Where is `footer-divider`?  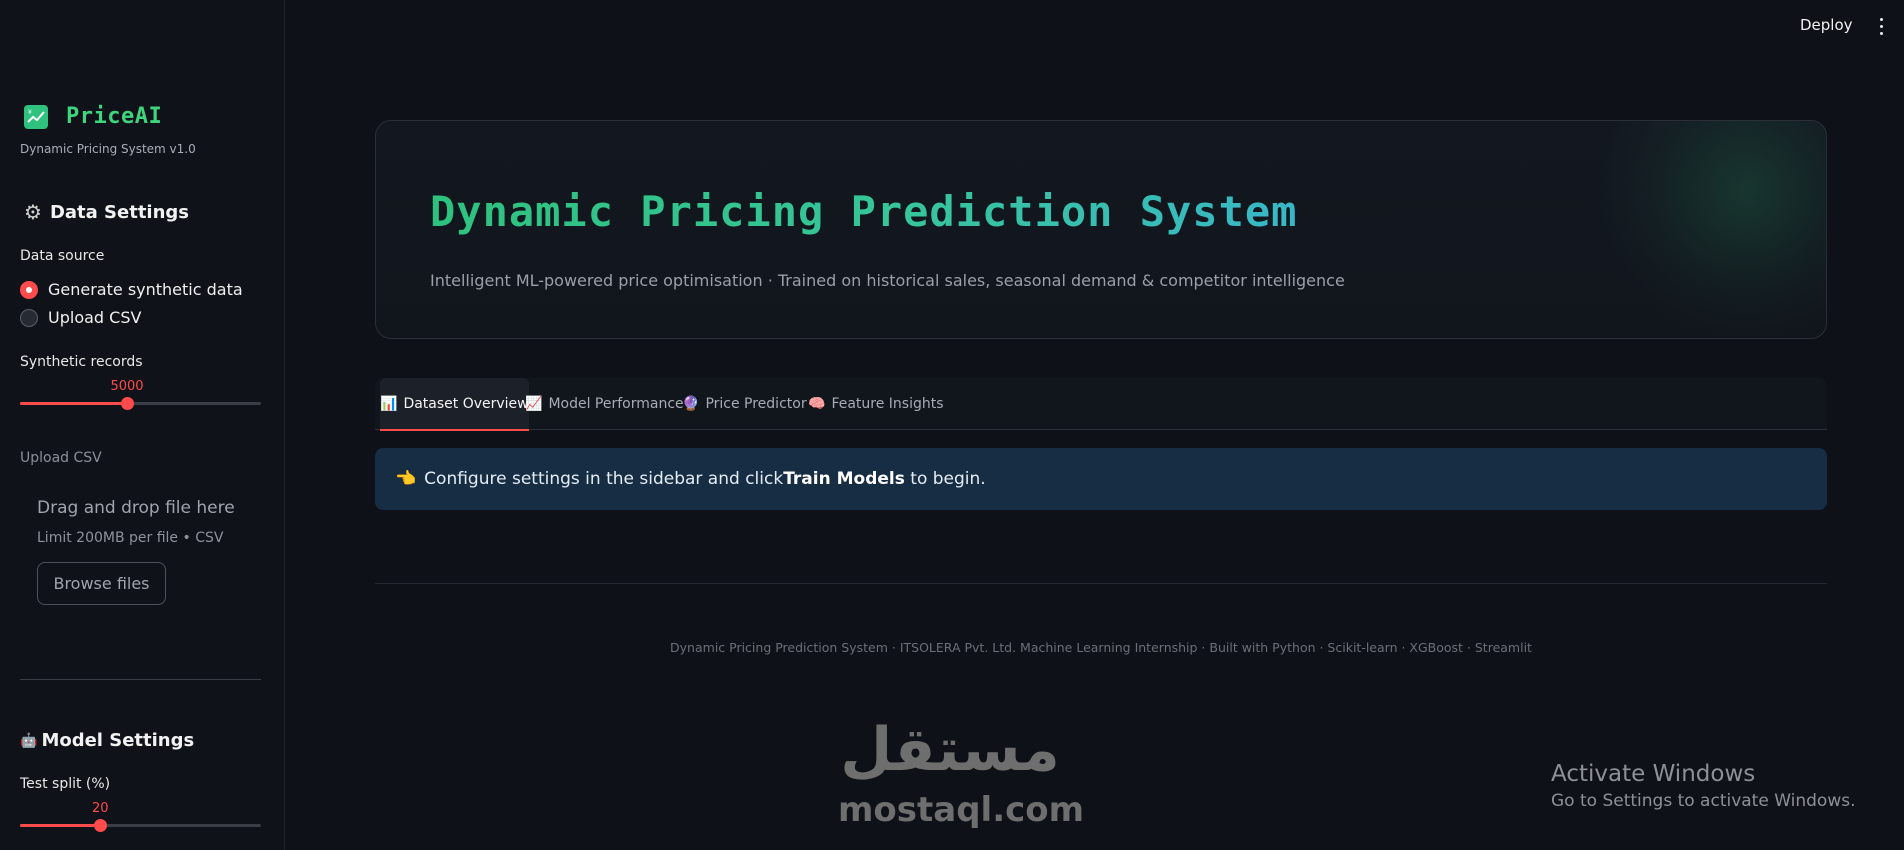 footer-divider is located at coordinates (1101, 583).